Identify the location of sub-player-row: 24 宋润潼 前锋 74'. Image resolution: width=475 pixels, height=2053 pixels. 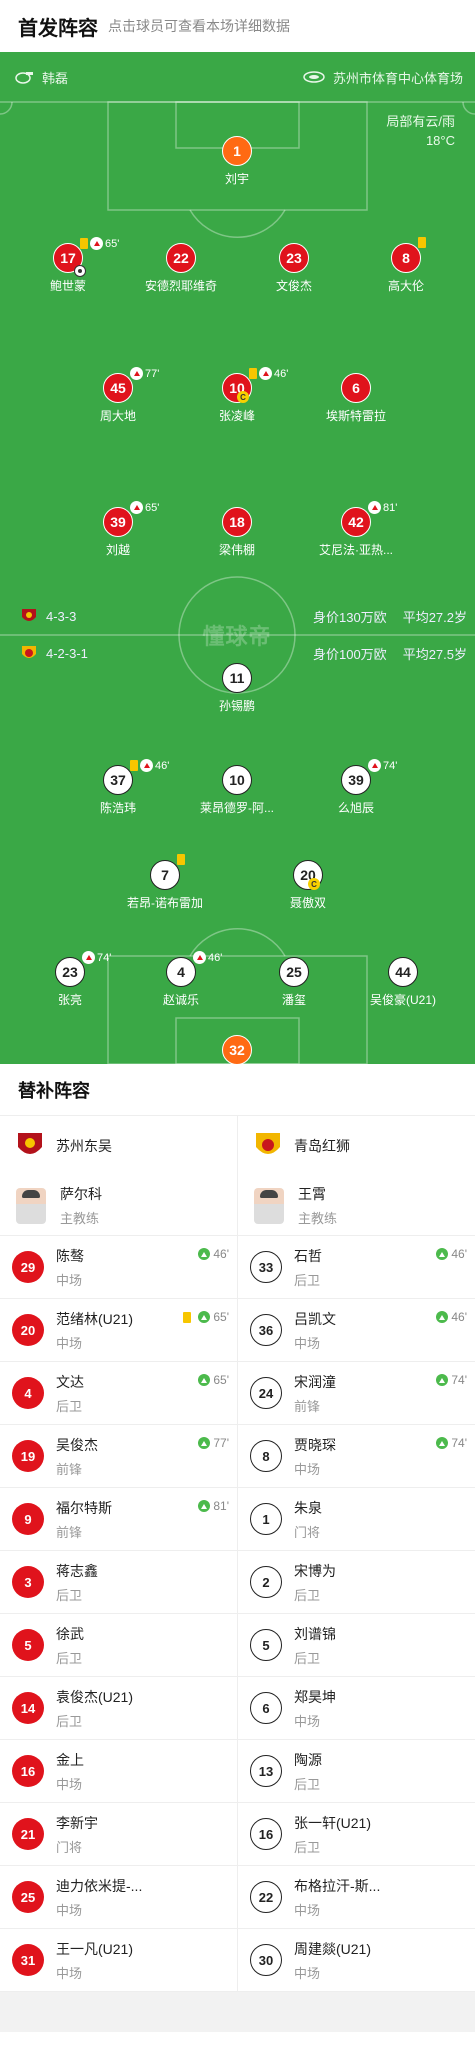
(356, 1393).